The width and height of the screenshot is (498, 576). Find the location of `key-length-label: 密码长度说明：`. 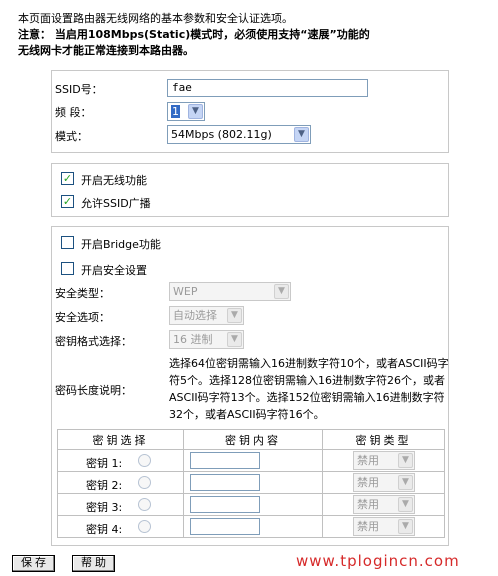

key-length-label: 密码长度说明： is located at coordinates (93, 390).